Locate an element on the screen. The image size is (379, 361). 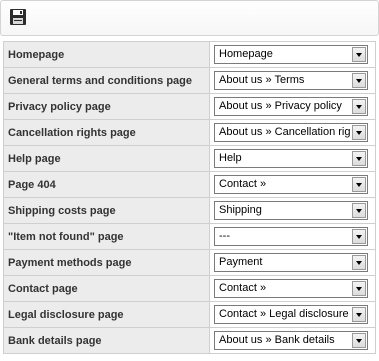
selected-value: Help is located at coordinates (230, 158).